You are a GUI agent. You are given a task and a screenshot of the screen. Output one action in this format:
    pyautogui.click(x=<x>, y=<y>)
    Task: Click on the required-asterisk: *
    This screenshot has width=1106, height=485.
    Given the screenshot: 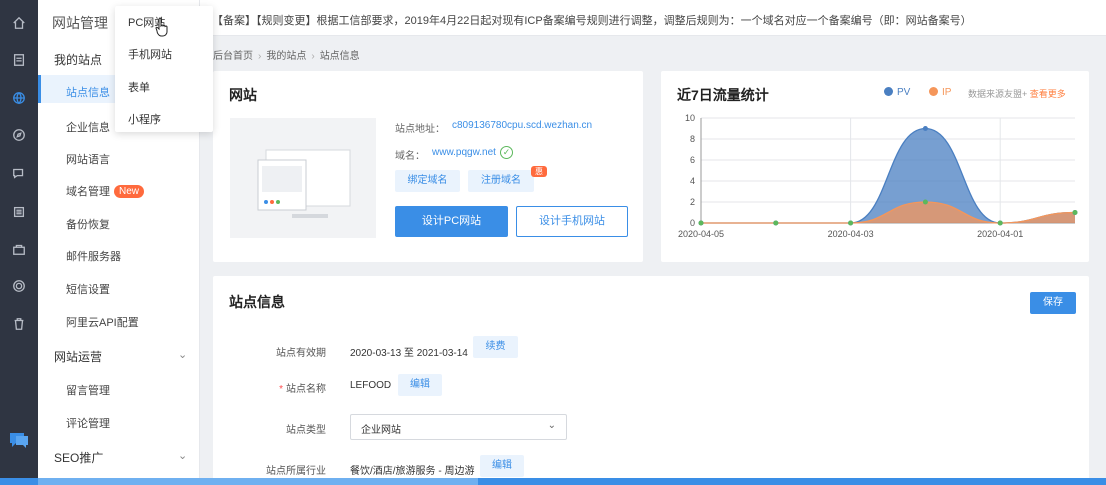 What is the action you would take?
    pyautogui.click(x=281, y=389)
    